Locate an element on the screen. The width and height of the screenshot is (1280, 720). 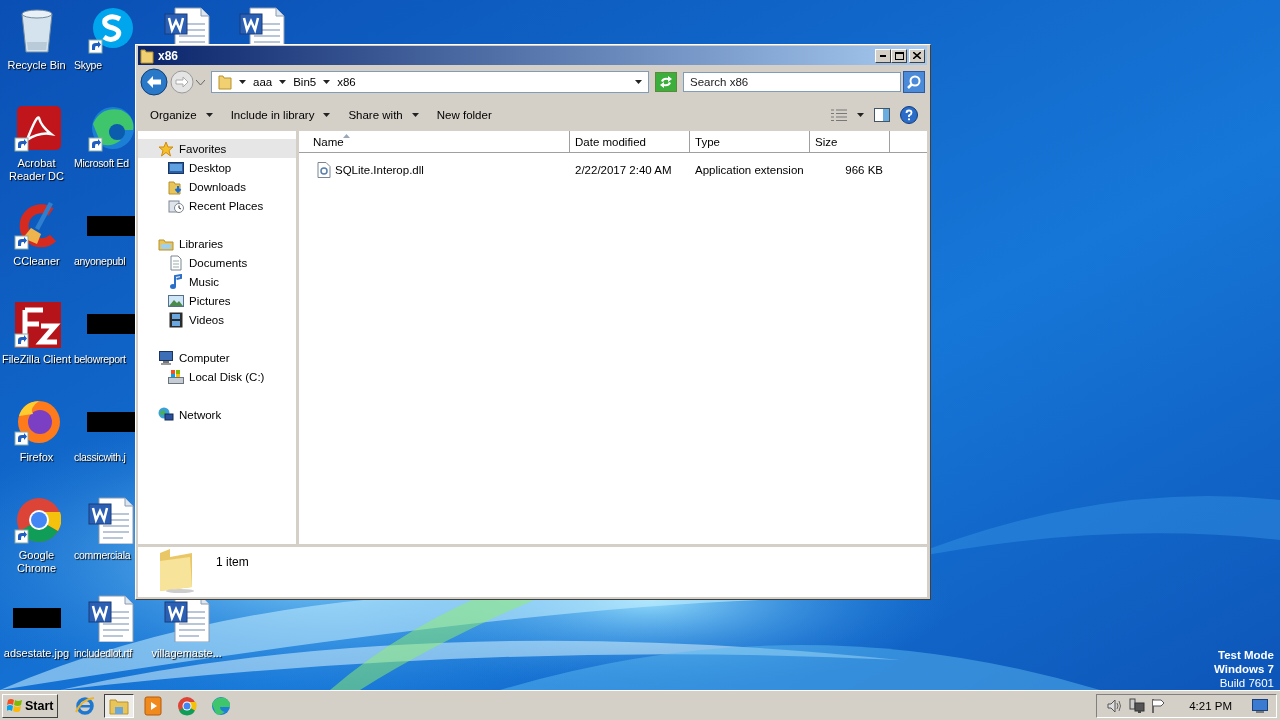
nav-item: Music is located at coordinates (217, 281).